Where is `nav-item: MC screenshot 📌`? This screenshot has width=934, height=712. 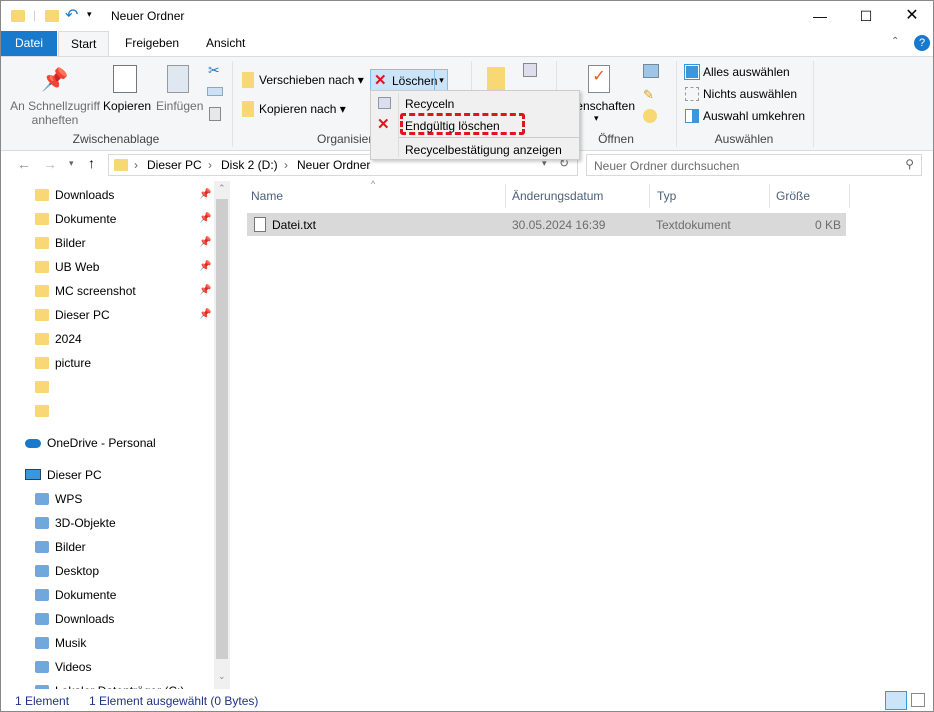
nav-item: MC screenshot 📌 is located at coordinates (107, 291).